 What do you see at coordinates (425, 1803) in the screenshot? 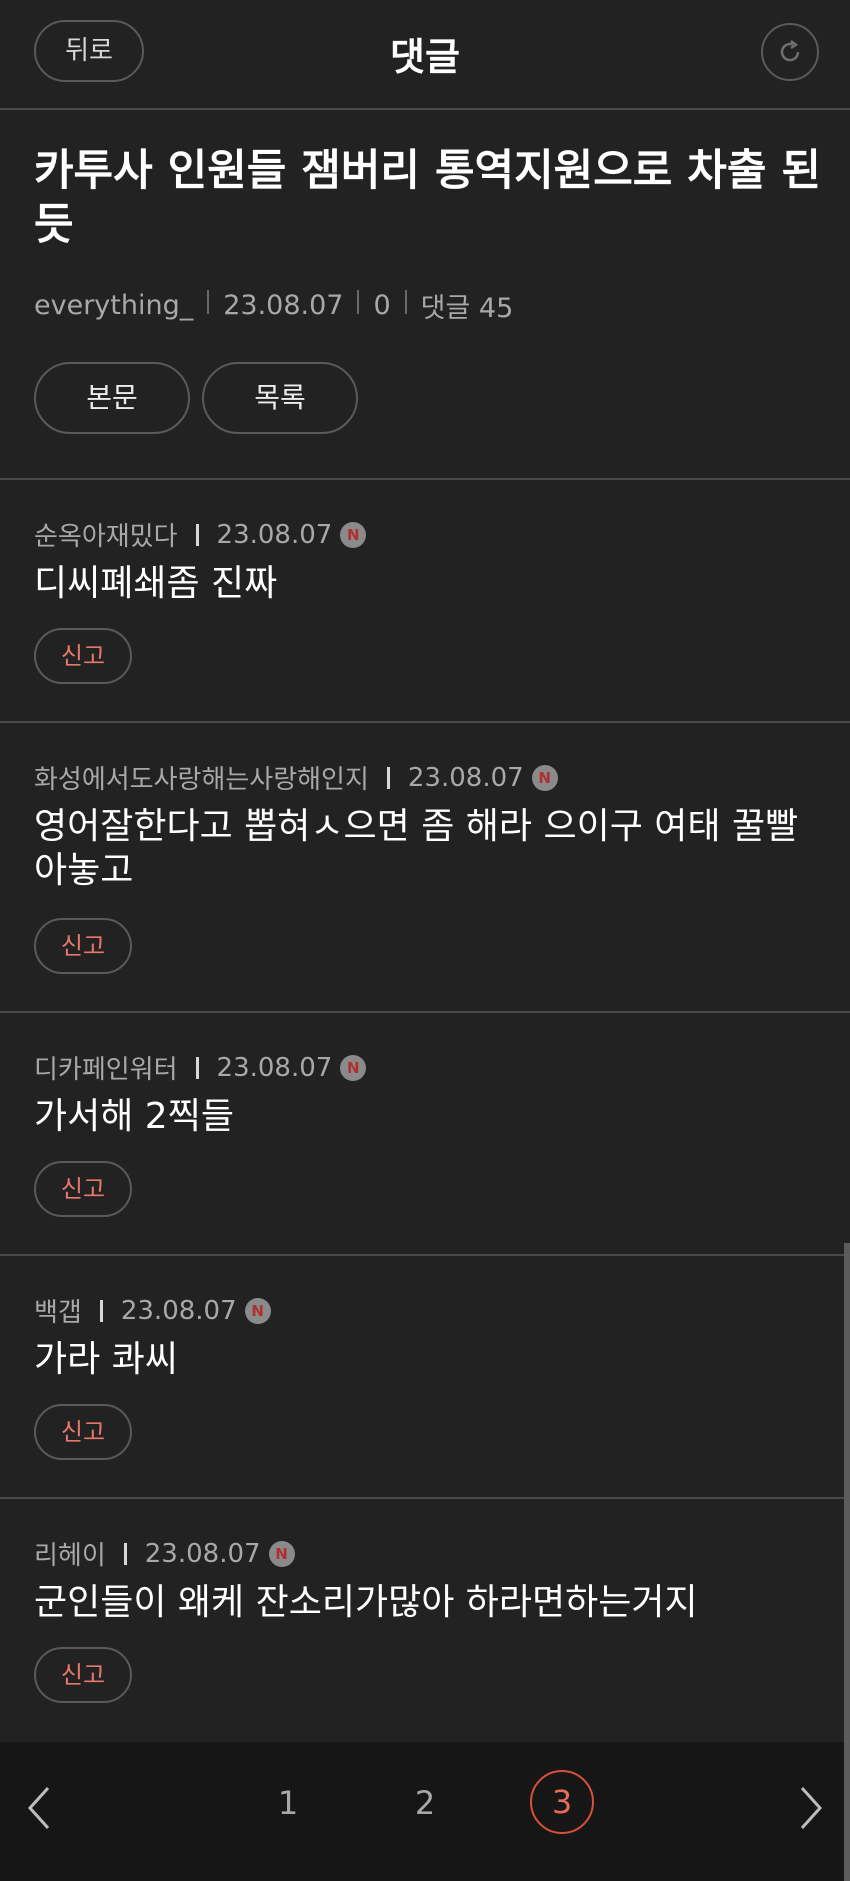
I see `page-2-button: 2` at bounding box center [425, 1803].